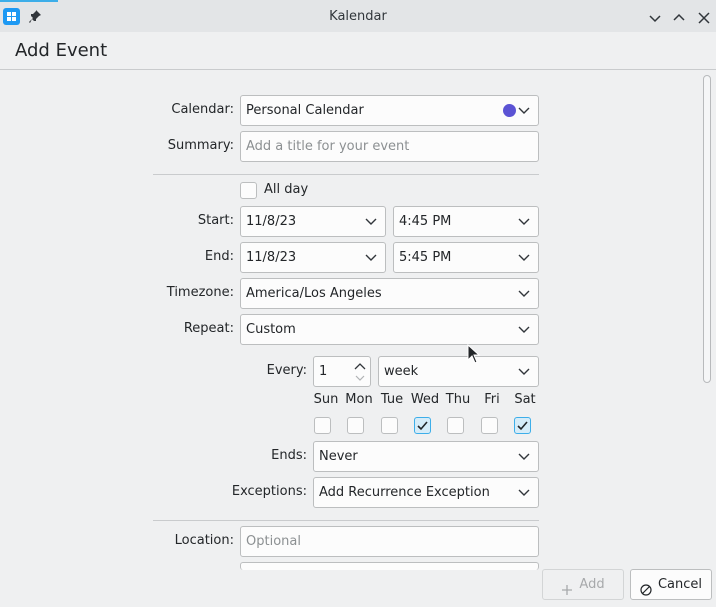 The width and height of the screenshot is (716, 607). Describe the element at coordinates (592, 584) in the screenshot. I see `add-button-label: Add` at that location.